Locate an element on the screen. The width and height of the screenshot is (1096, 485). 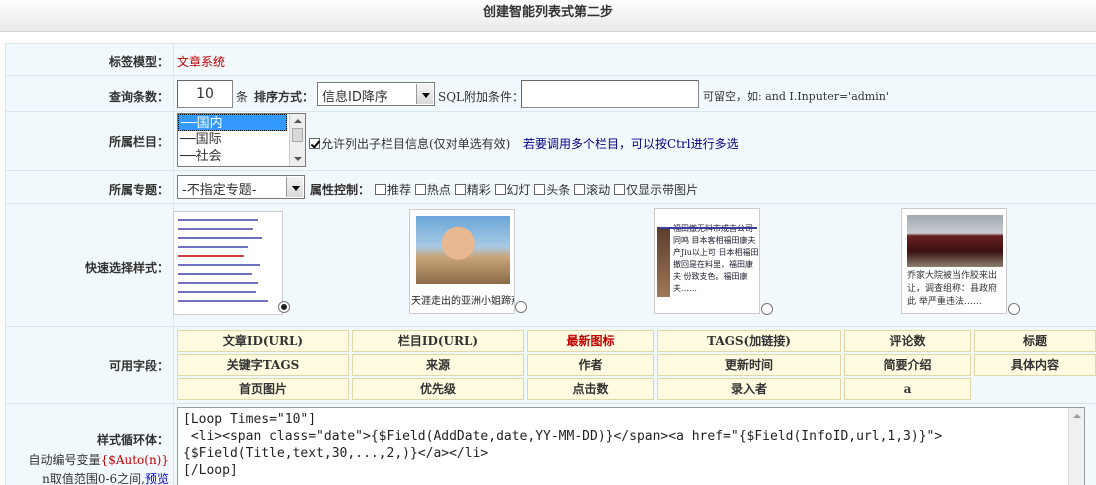
attr-checkboxes: 推荐 热点 精彩 幻灯 头条 滚动 仅显示带图片 is located at coordinates (536, 189).